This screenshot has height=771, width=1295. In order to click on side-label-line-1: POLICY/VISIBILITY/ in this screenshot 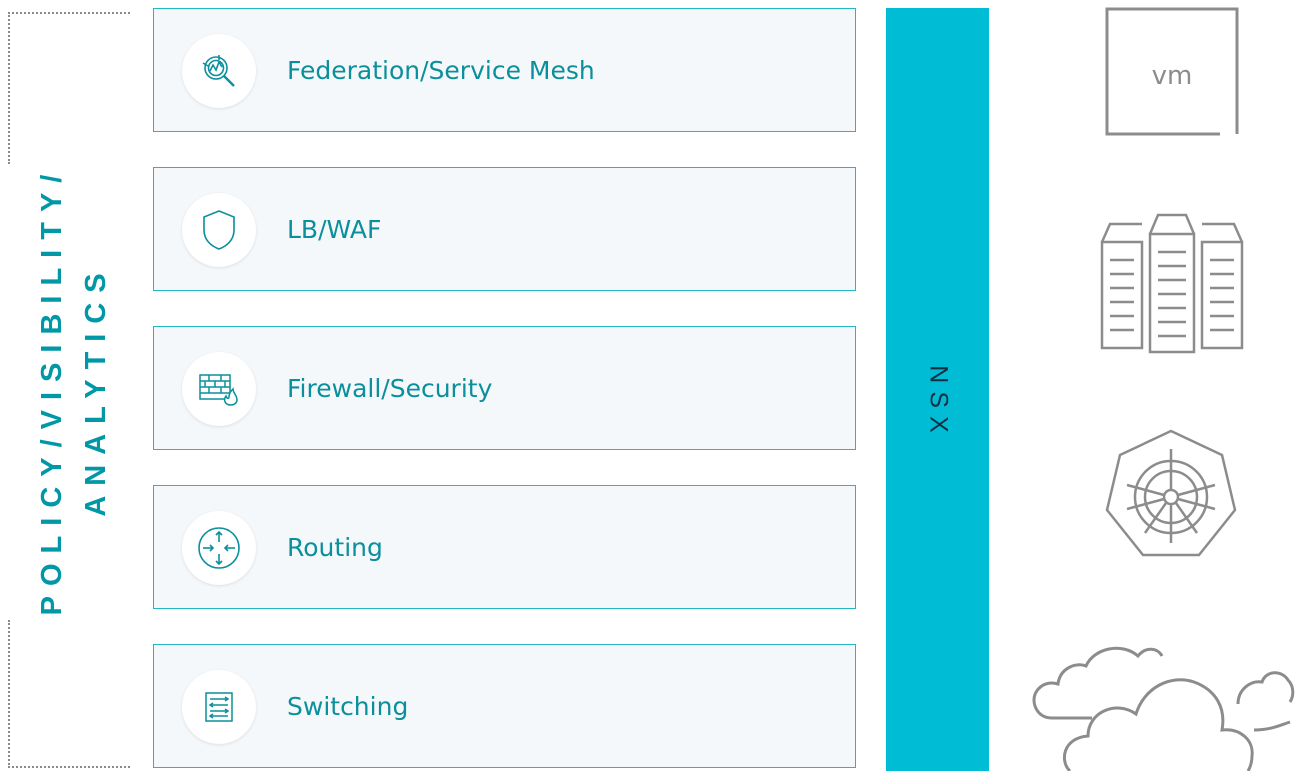, I will do `click(52, 390)`.